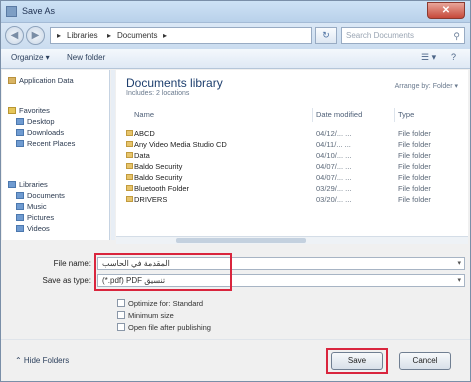 The height and width of the screenshot is (382, 471). Describe the element at coordinates (20, 121) in the screenshot. I see `desktop-icon` at that location.